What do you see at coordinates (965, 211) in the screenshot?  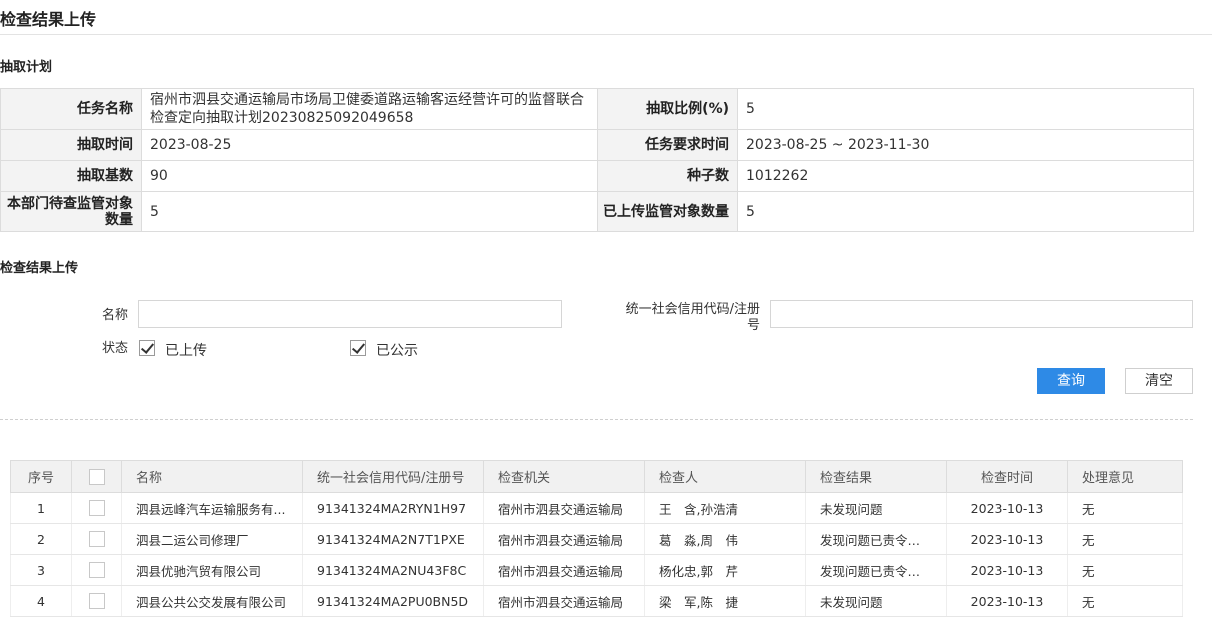 I see `uploaded-count-value: 5` at bounding box center [965, 211].